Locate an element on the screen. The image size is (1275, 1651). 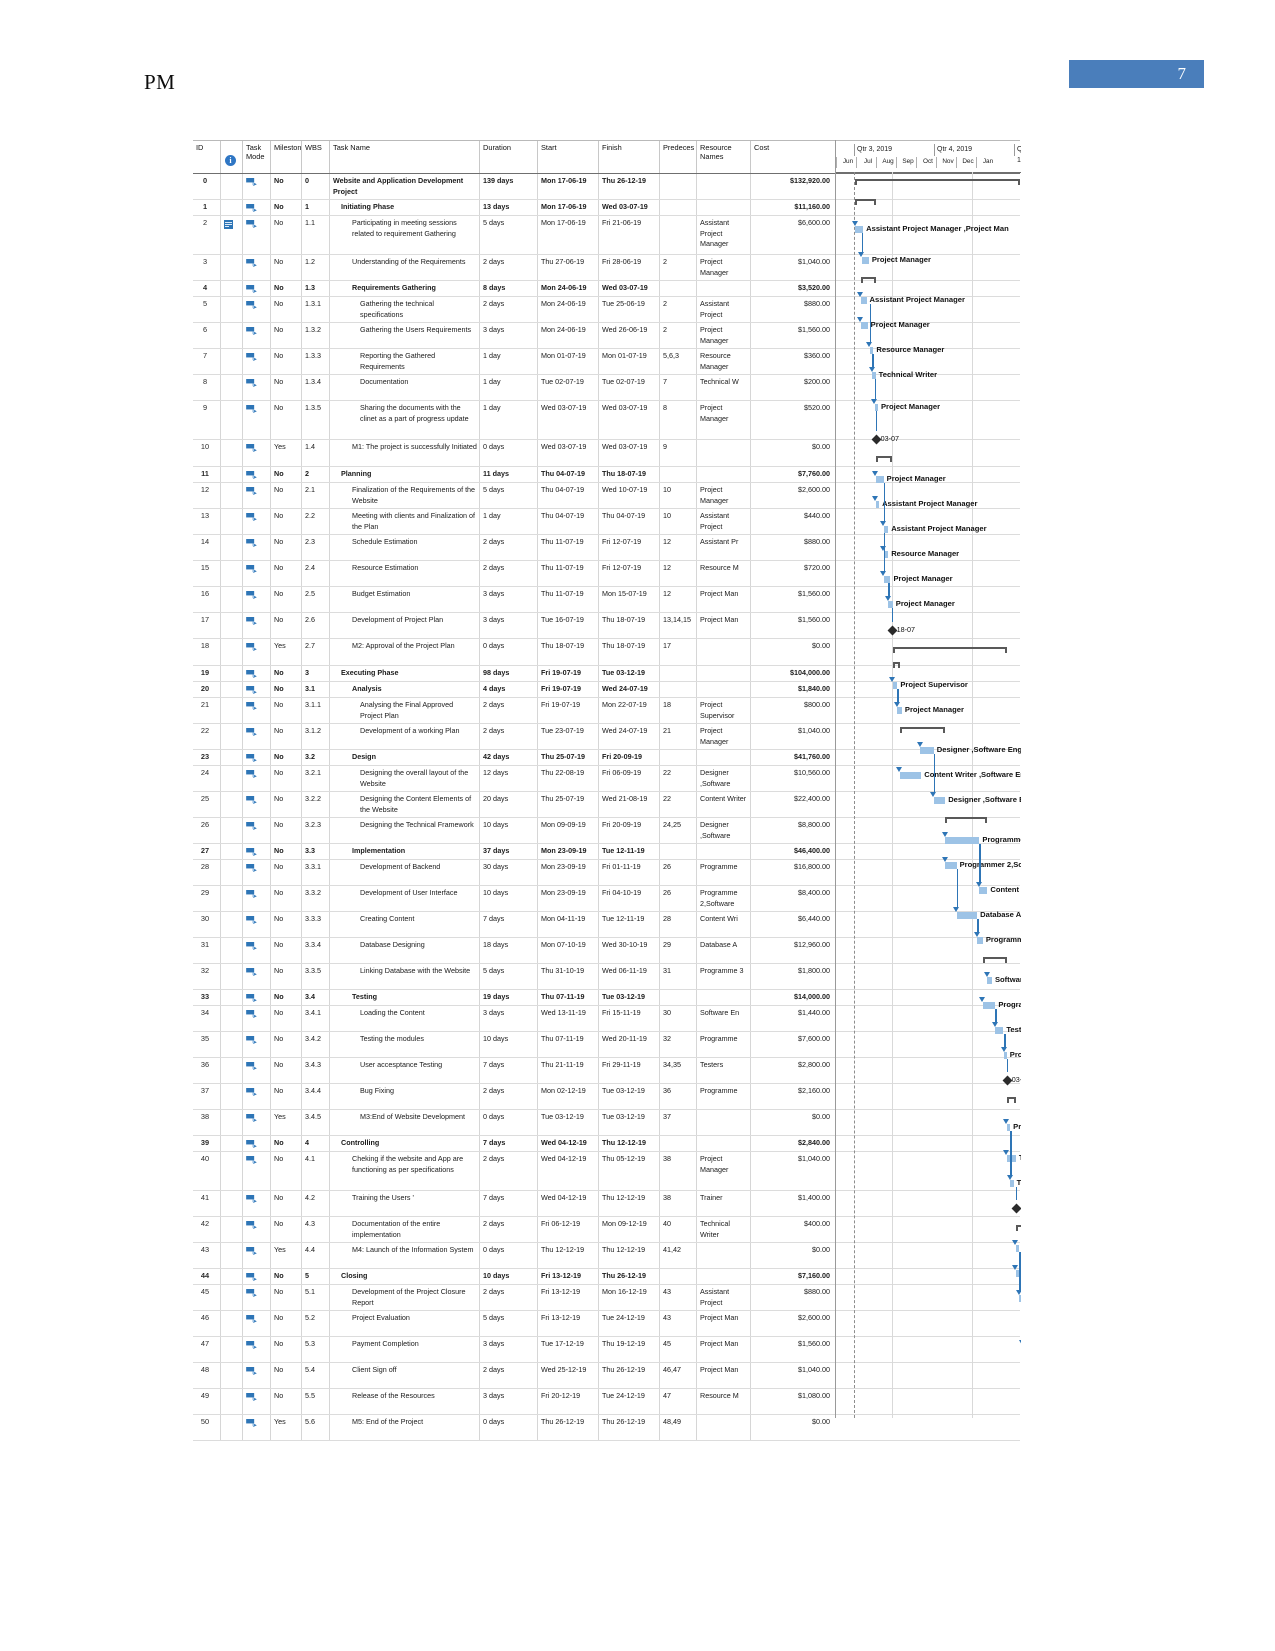
row-cost-cell: $3,520.00 is located at coordinates (793, 288).